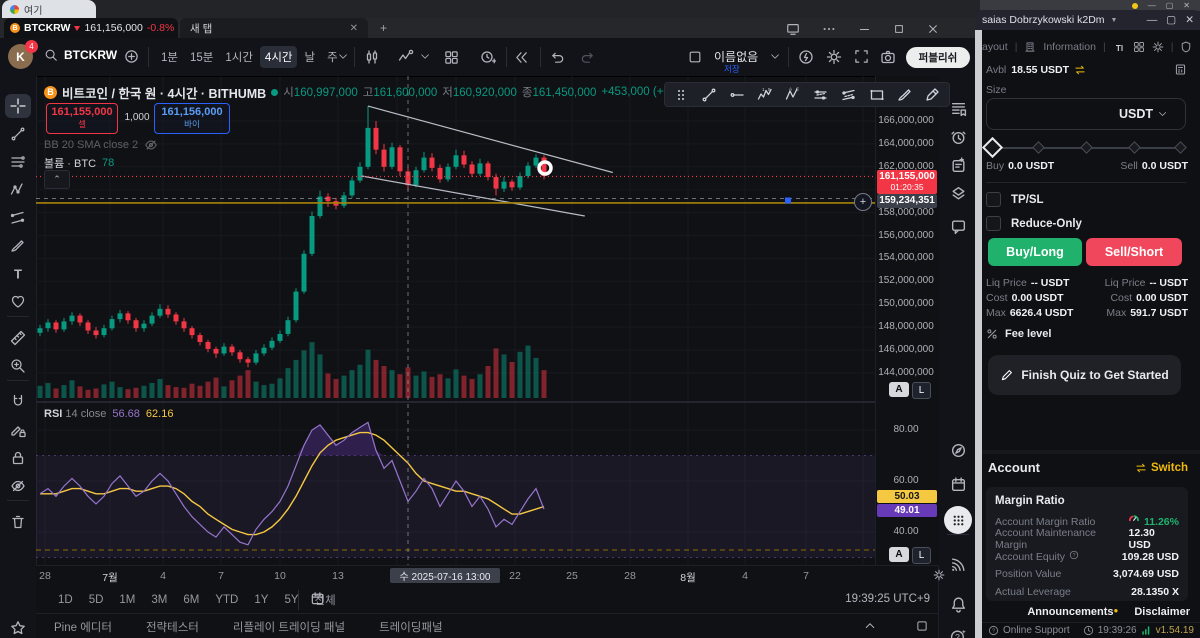 The image size is (1200, 638). What do you see at coordinates (958, 226) in the screenshot?
I see `chat-icon` at bounding box center [958, 226].